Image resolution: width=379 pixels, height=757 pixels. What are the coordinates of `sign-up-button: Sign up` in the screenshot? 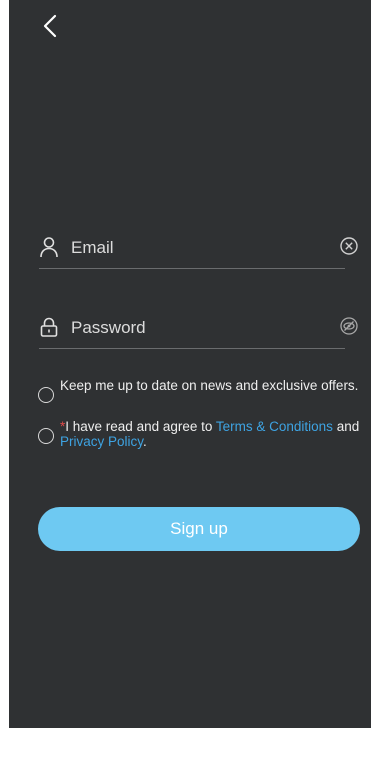 It's located at (199, 529).